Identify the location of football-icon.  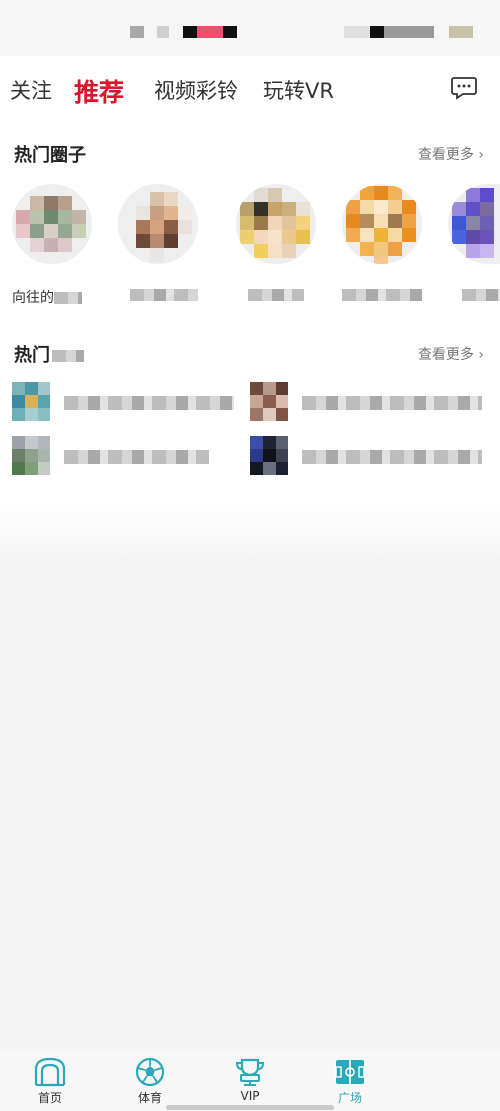
(150, 1072).